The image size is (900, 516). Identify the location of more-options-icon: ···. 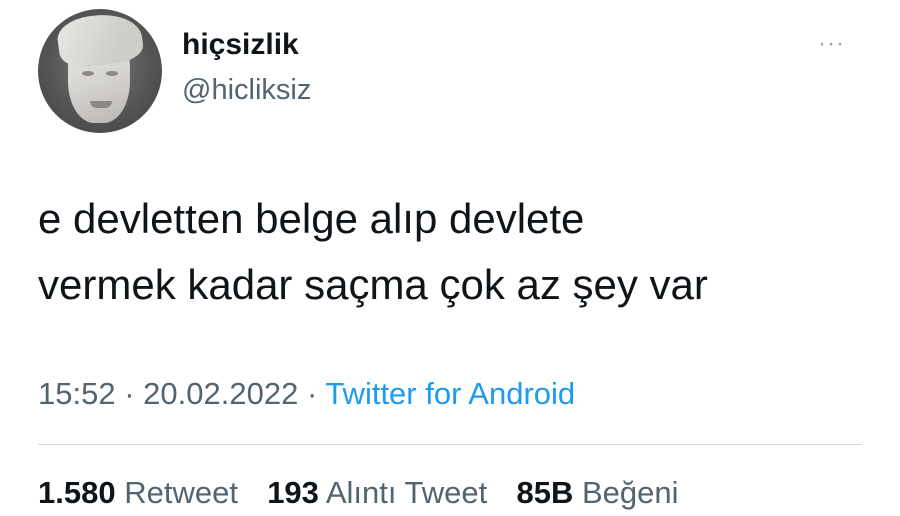
(831, 44).